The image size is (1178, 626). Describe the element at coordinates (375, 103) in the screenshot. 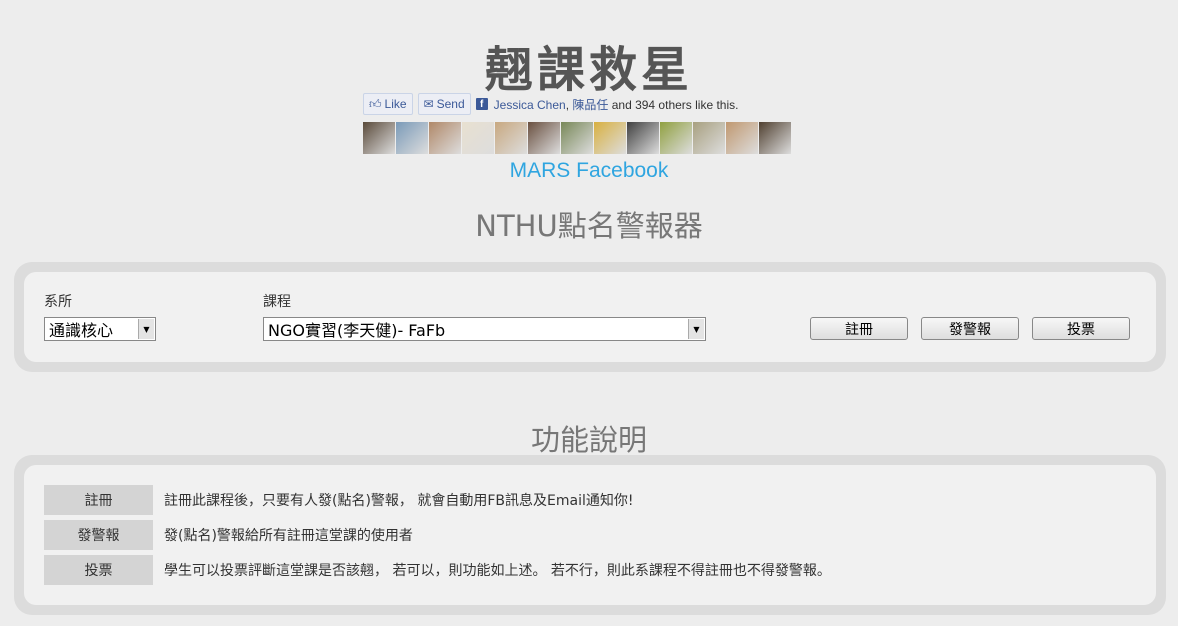

I see `thumbs-up-icon: 👍︎` at that location.